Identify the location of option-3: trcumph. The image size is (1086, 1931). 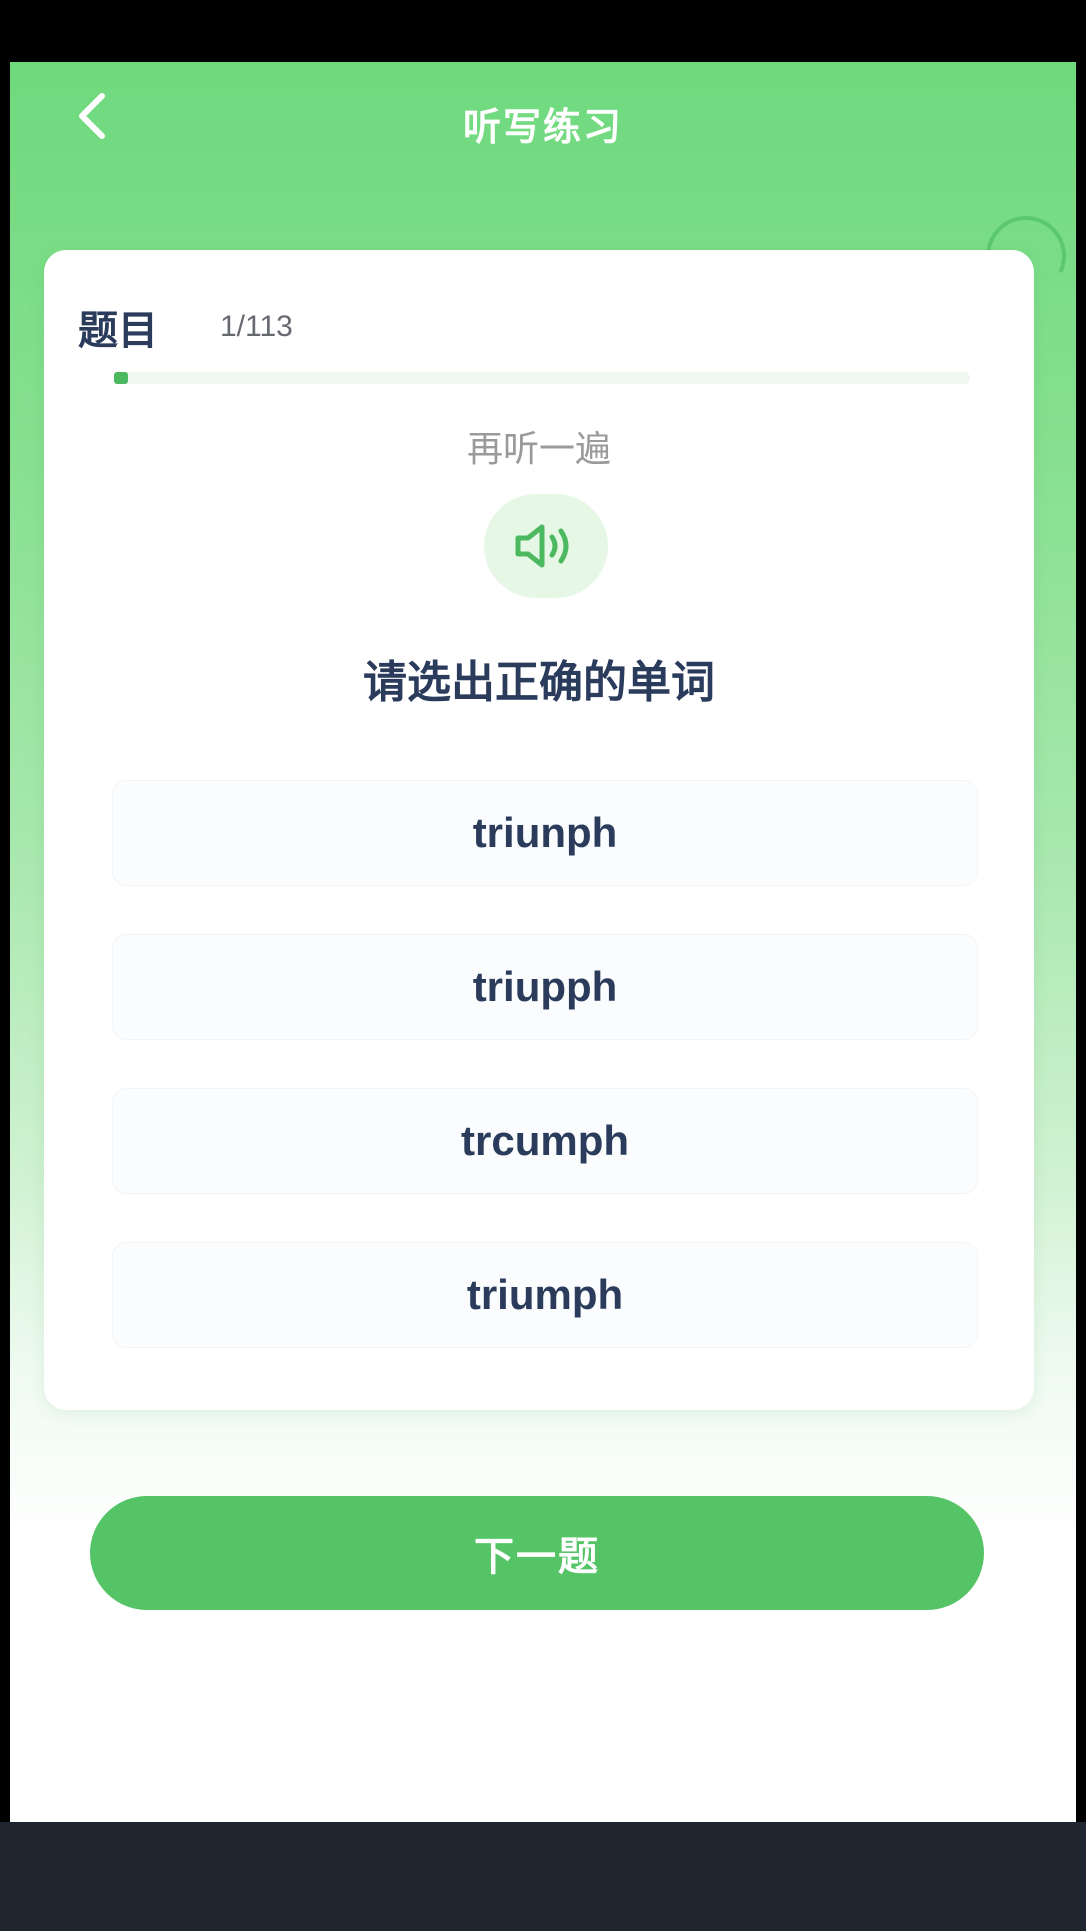
(545, 1141).